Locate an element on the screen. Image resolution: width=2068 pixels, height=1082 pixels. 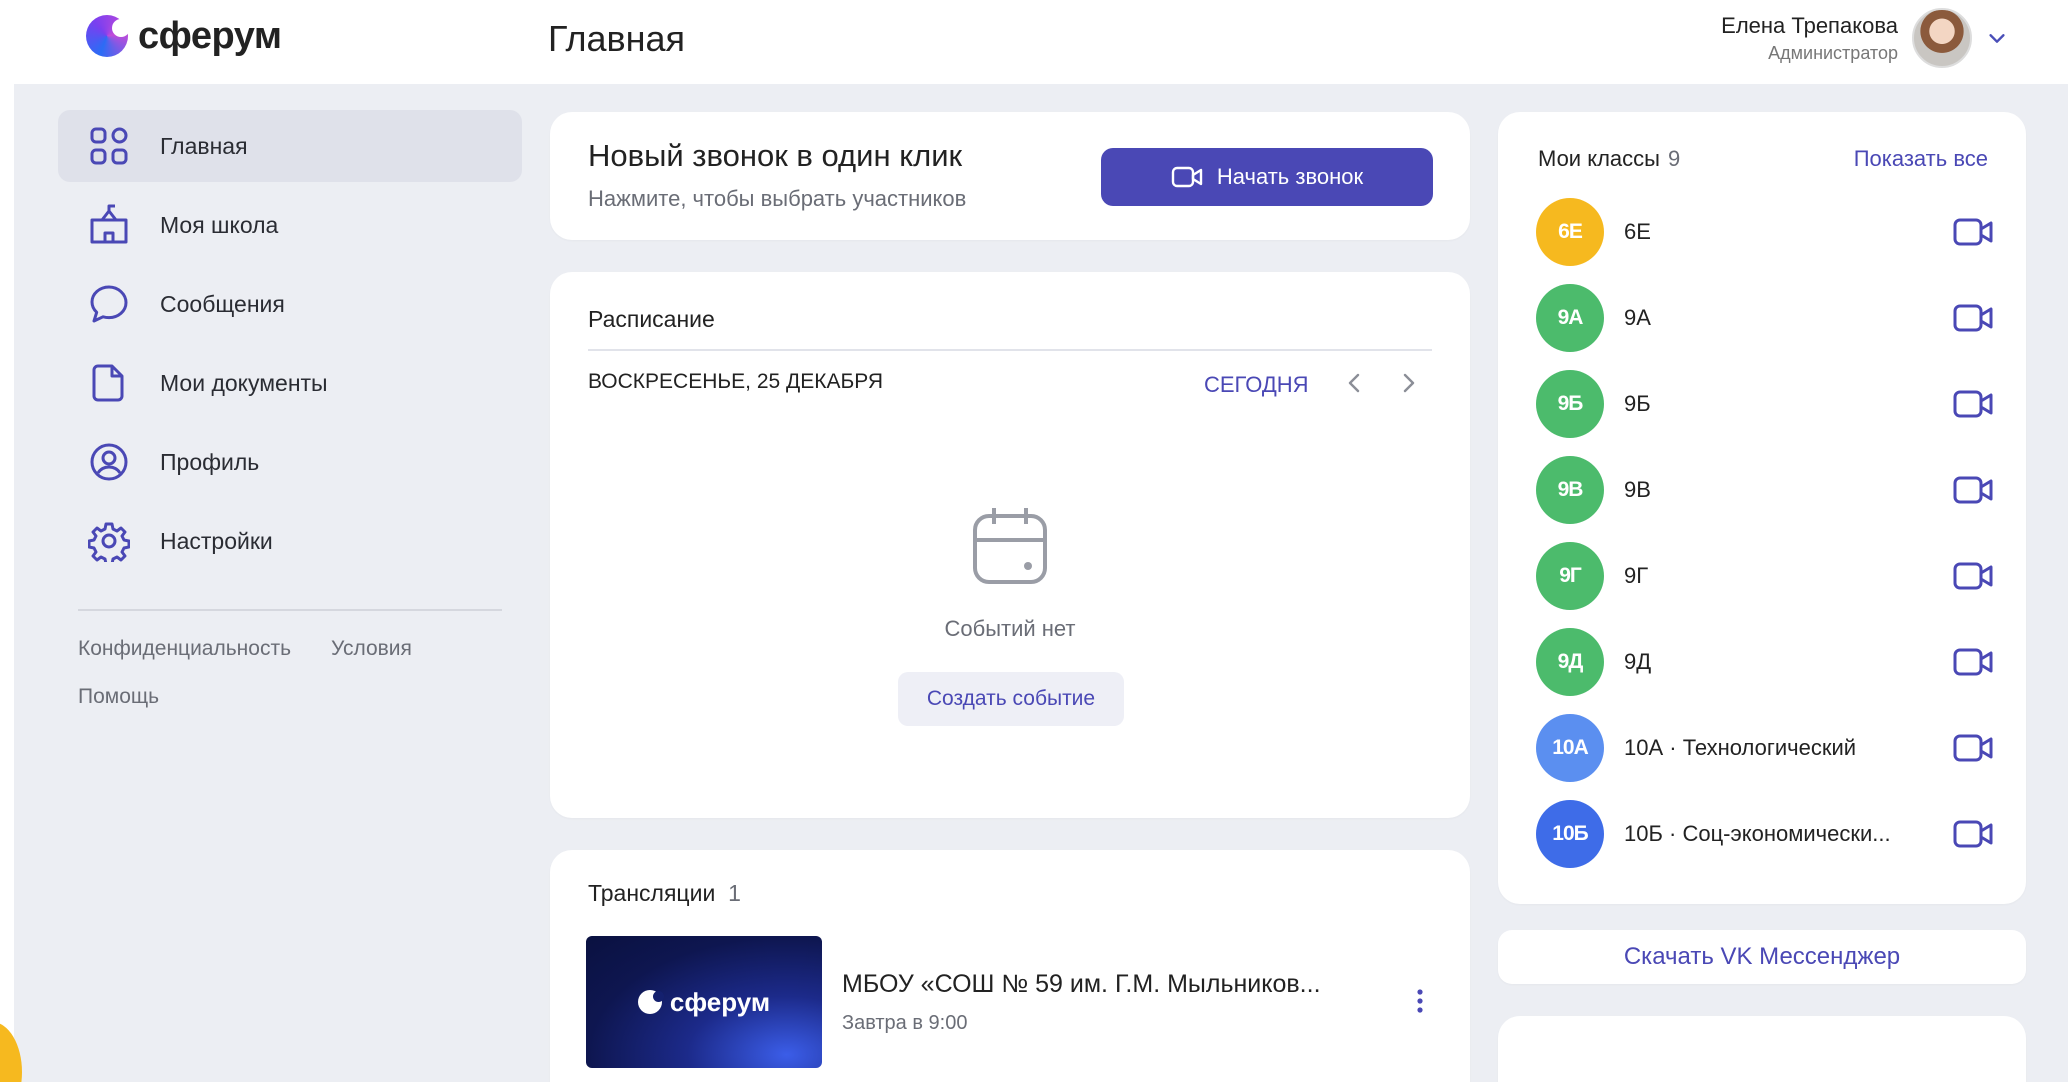
sidebar-item-school: Моя школа is located at coordinates (290, 225).